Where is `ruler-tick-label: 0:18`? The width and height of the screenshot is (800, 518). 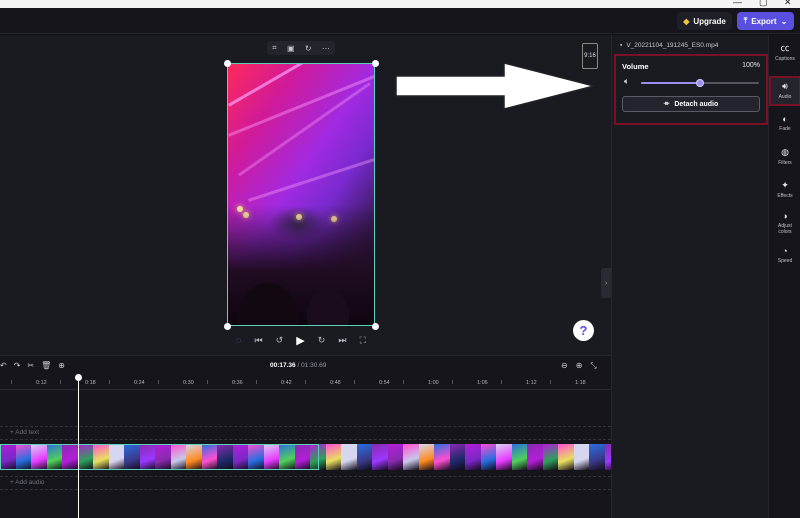
ruler-tick-label: 0:18 is located at coordinates (90, 383).